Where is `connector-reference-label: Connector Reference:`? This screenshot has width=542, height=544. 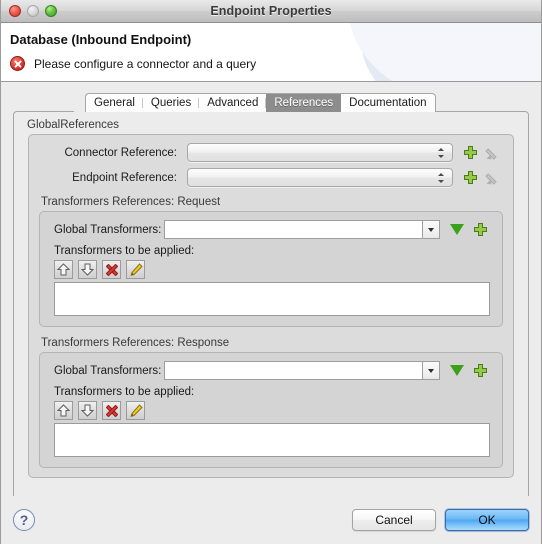 connector-reference-label: Connector Reference: is located at coordinates (120, 152).